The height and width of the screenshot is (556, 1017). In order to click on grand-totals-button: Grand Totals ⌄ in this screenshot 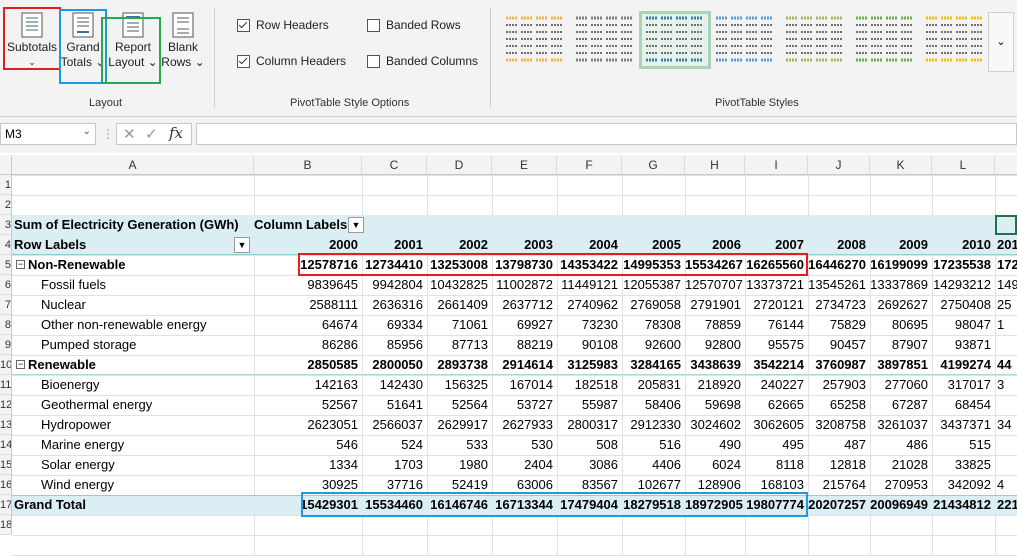, I will do `click(83, 46)`.